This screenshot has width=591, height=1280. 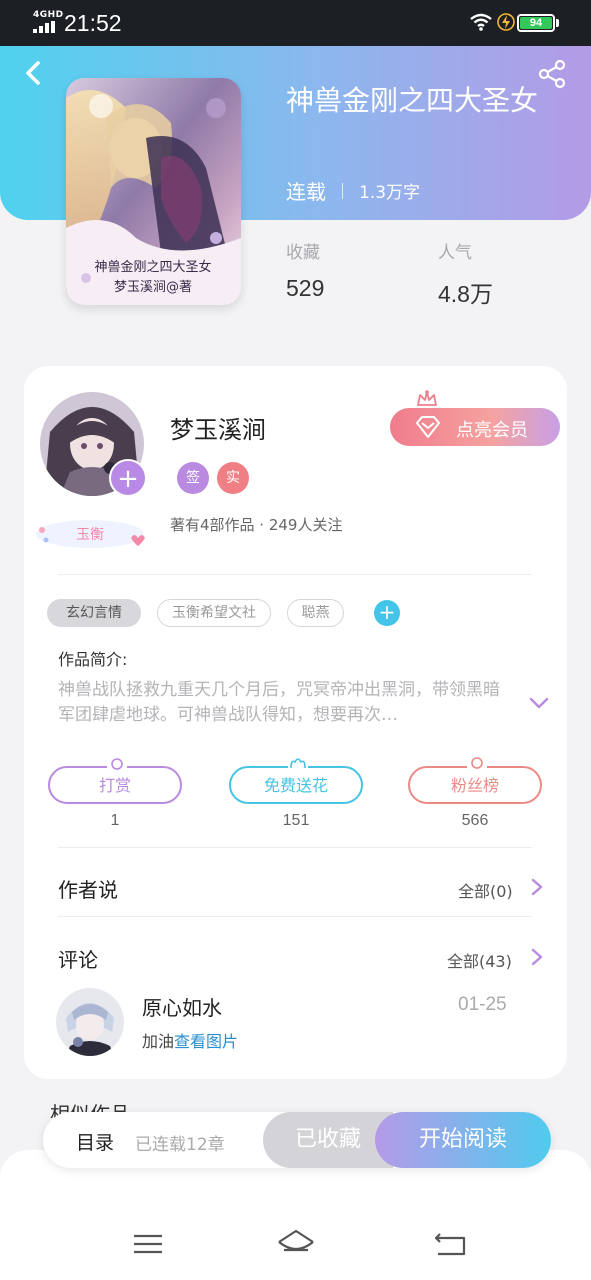 I want to click on fan-count: 566, so click(x=475, y=820).